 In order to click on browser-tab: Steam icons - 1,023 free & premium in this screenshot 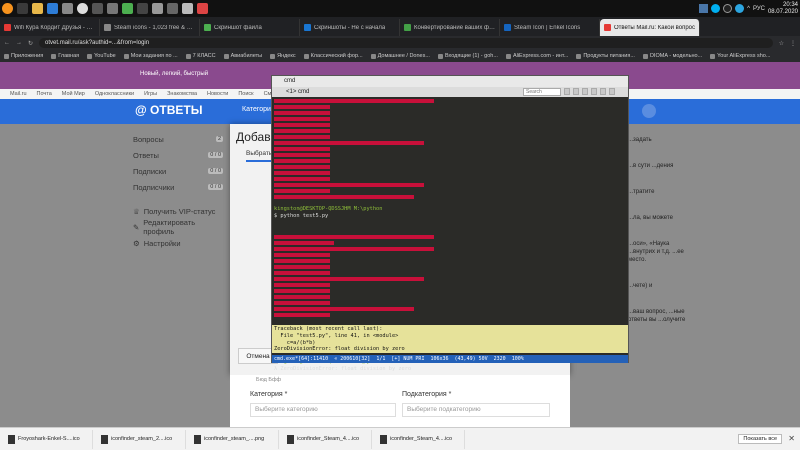, I will do `click(150, 27)`.